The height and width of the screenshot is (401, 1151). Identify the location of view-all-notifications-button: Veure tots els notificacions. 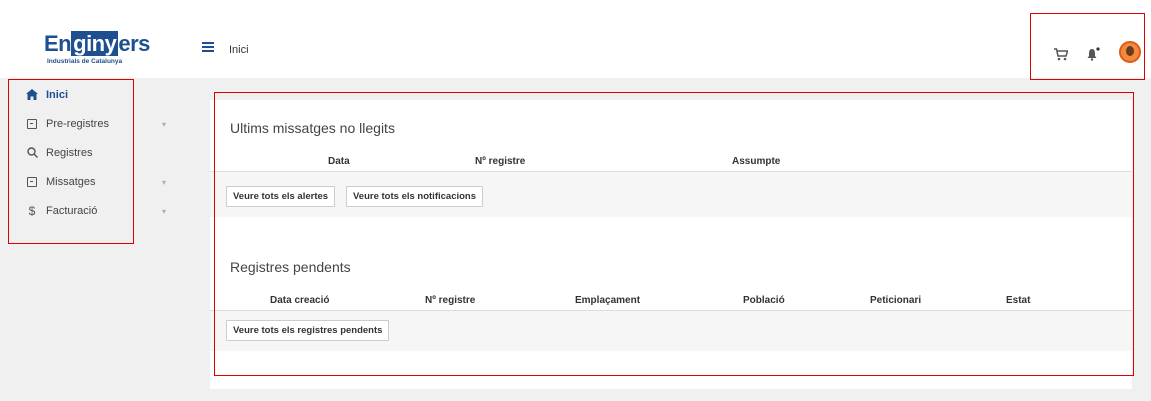
(415, 196).